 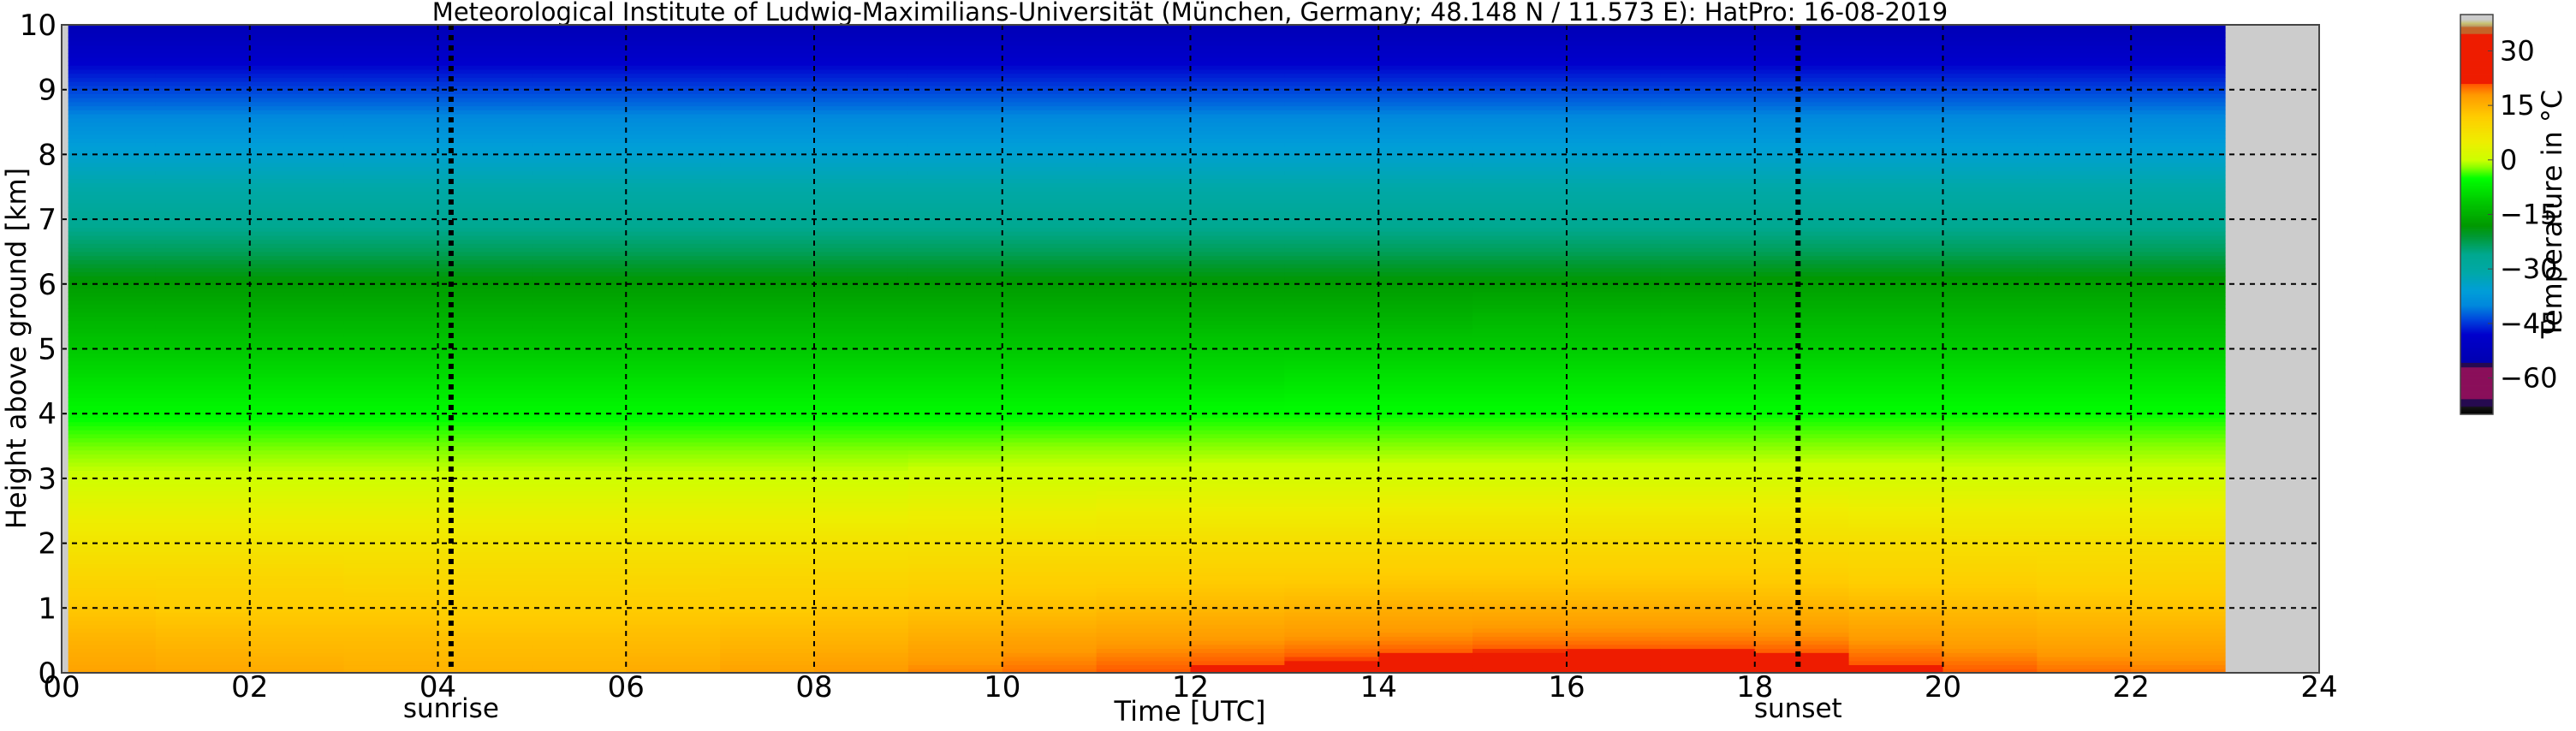 I want to click on y-tick-label: 8, so click(x=47, y=155).